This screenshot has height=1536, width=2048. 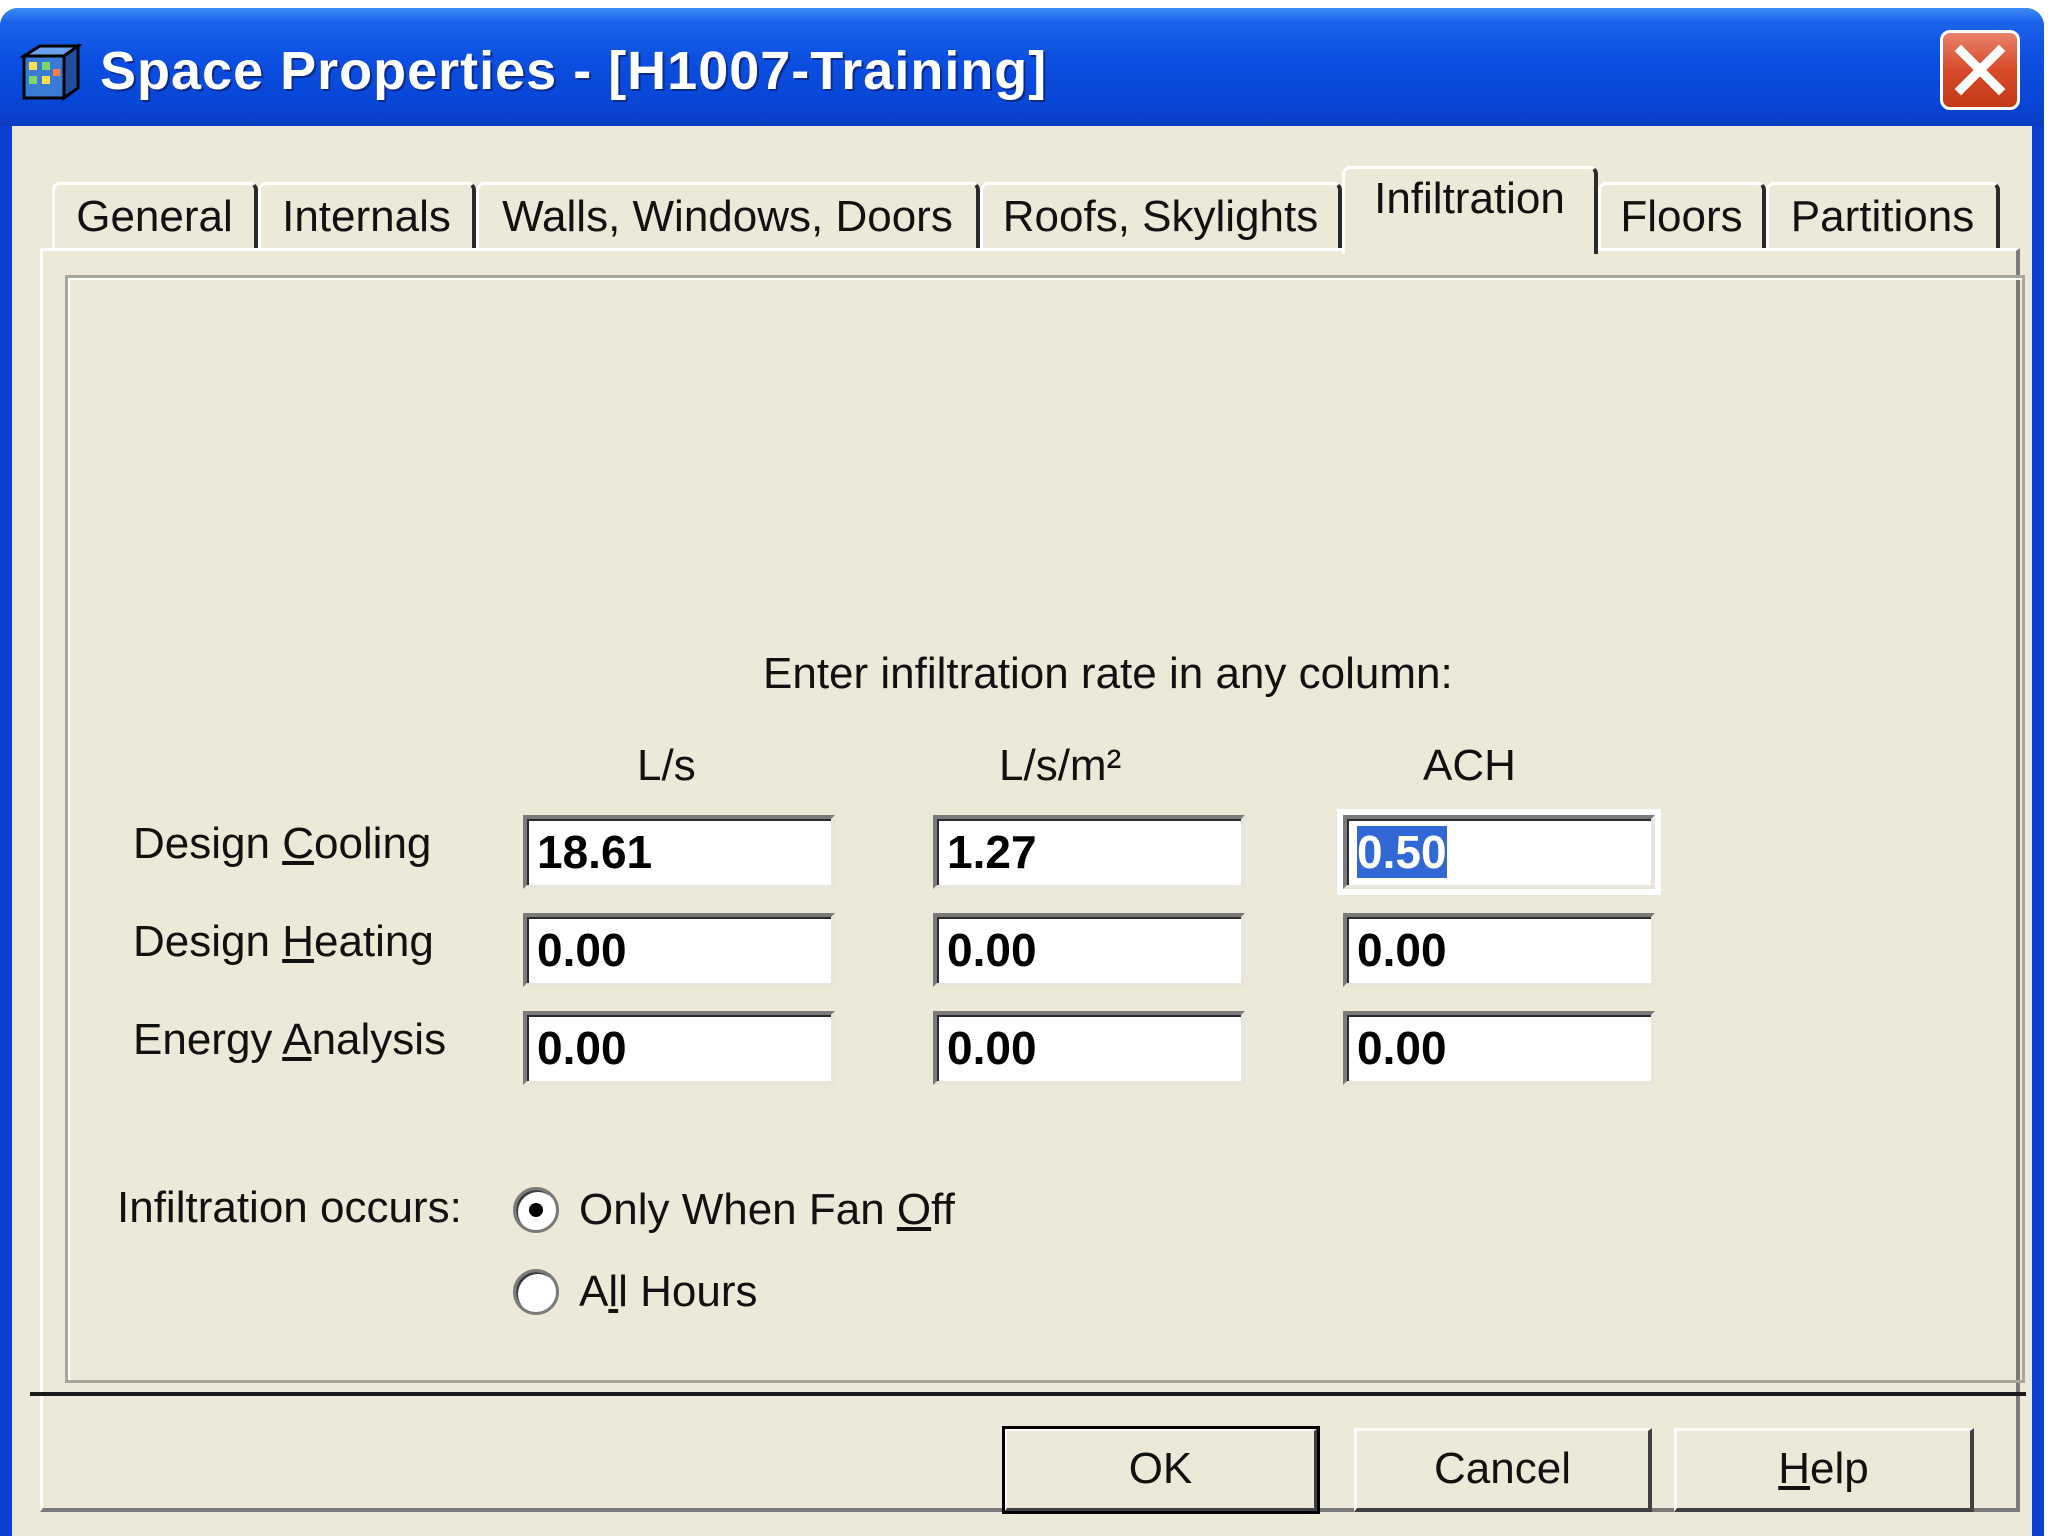 What do you see at coordinates (289, 1207) in the screenshot?
I see `infiltration-occurs-label: Infiltration occurs:` at bounding box center [289, 1207].